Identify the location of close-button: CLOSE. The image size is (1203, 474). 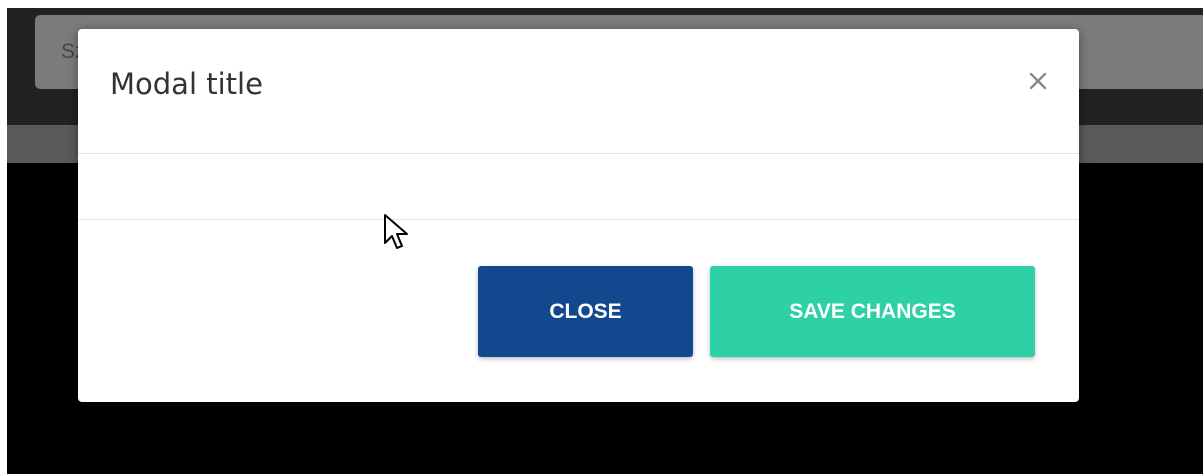
(585, 311).